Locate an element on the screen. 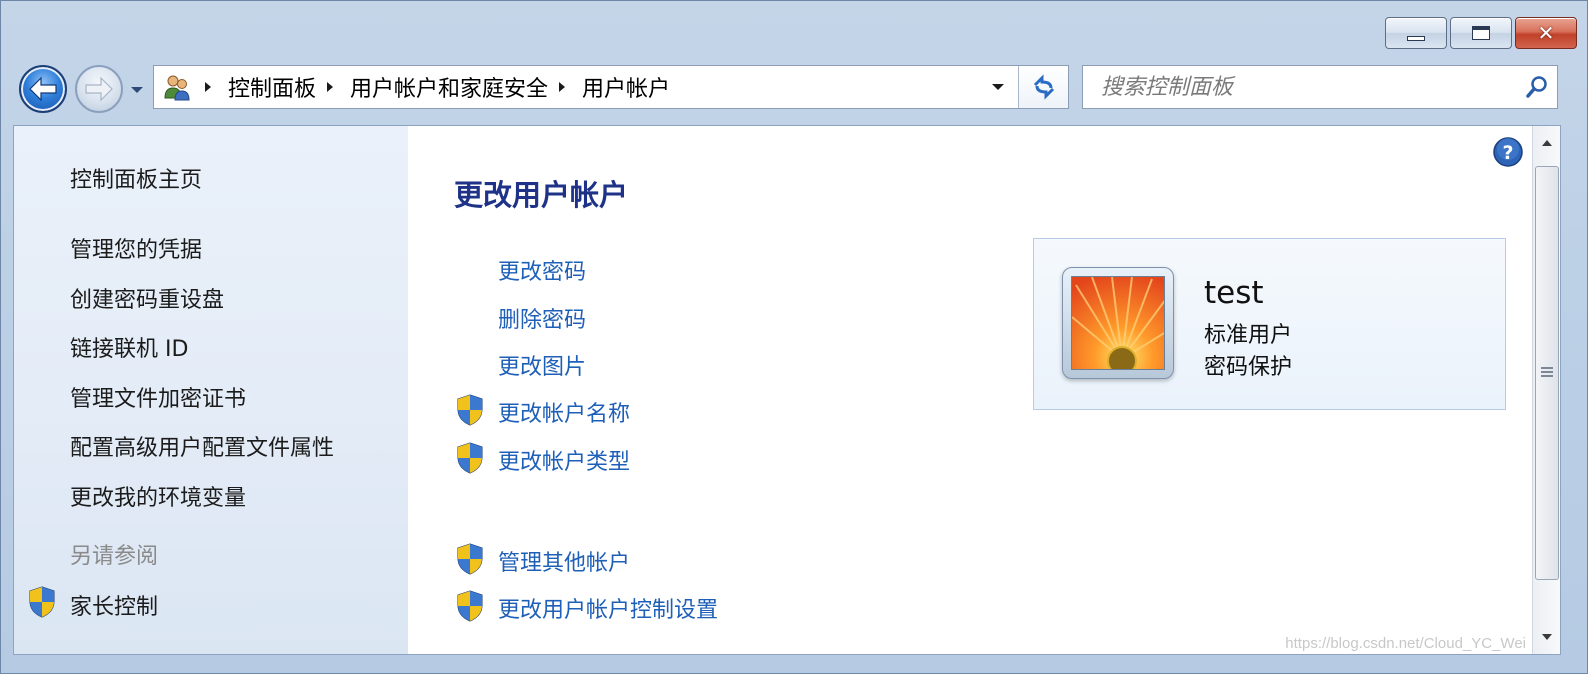  search-input is located at coordinates (1300, 87).